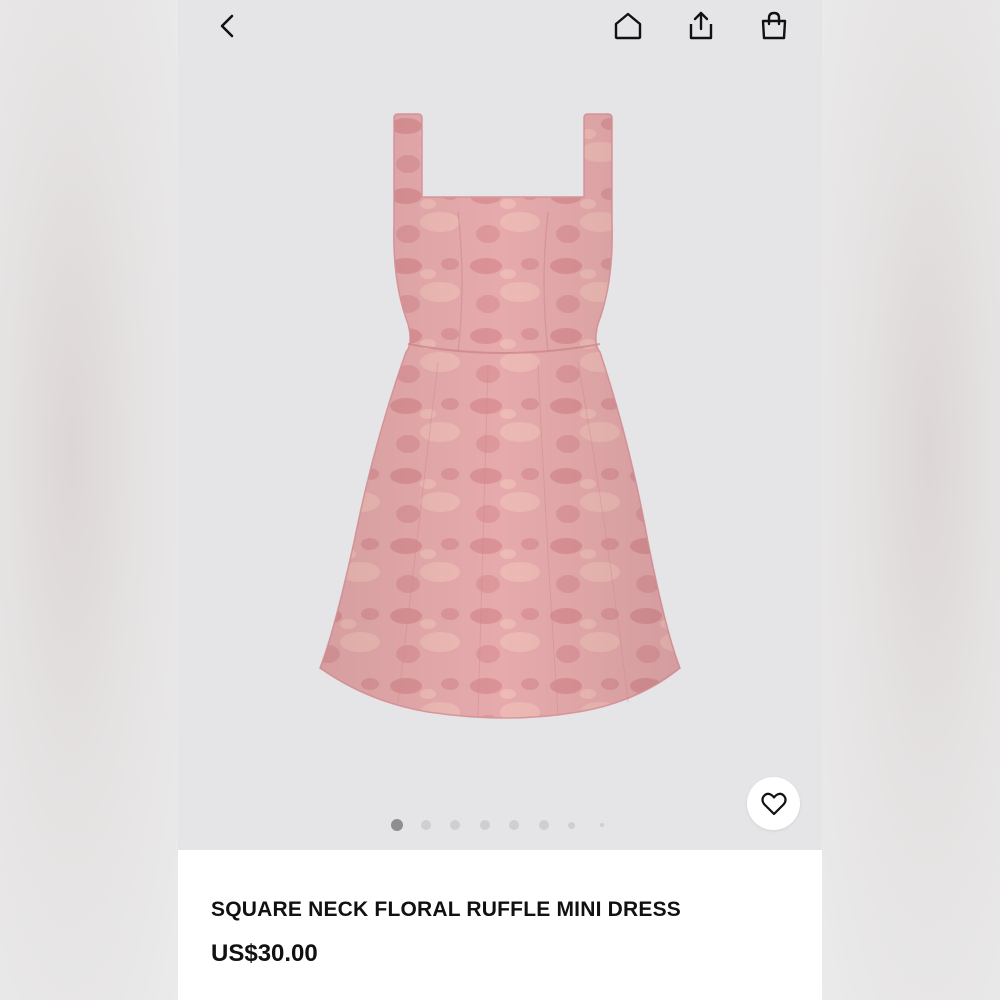  I want to click on product-price: US$30.00, so click(264, 953).